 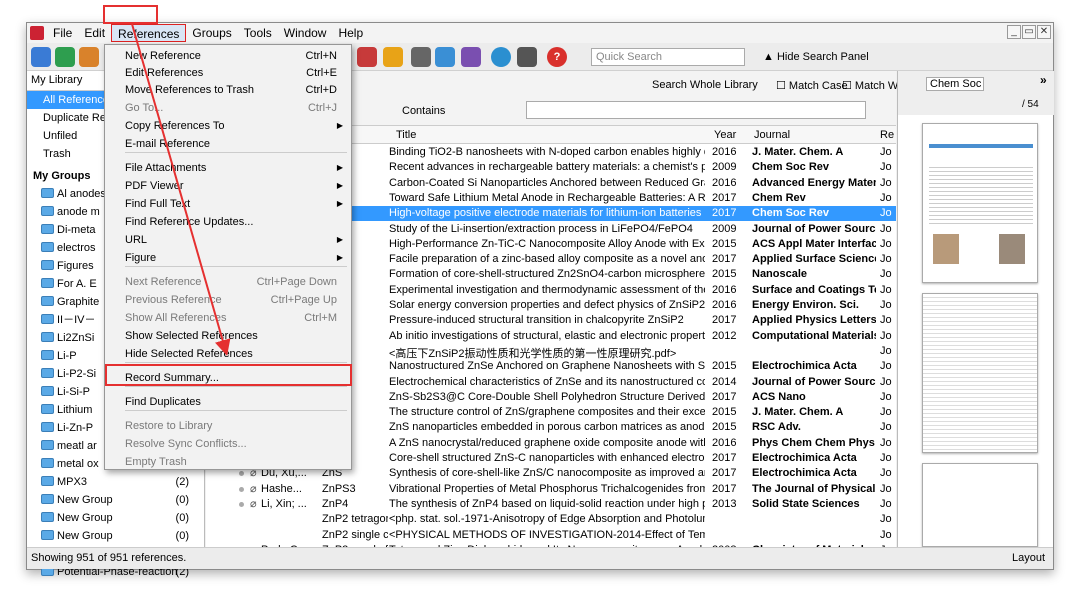 I want to click on group-item: MPX3 (2), so click(x=115, y=482).